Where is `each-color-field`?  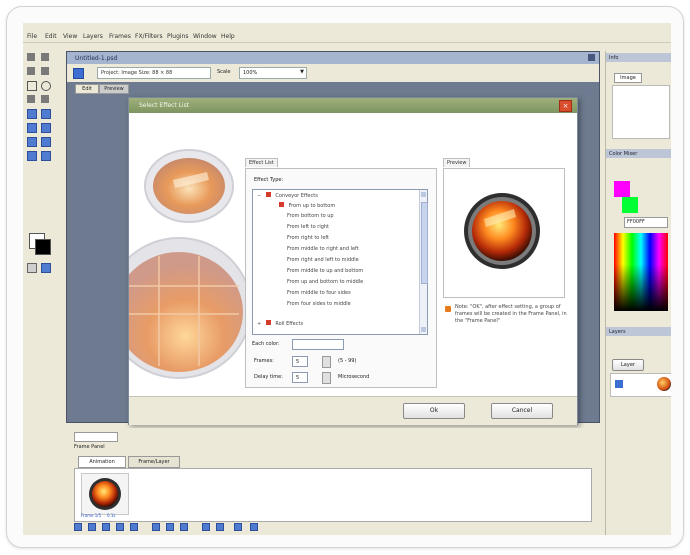
each-color-field is located at coordinates (318, 344).